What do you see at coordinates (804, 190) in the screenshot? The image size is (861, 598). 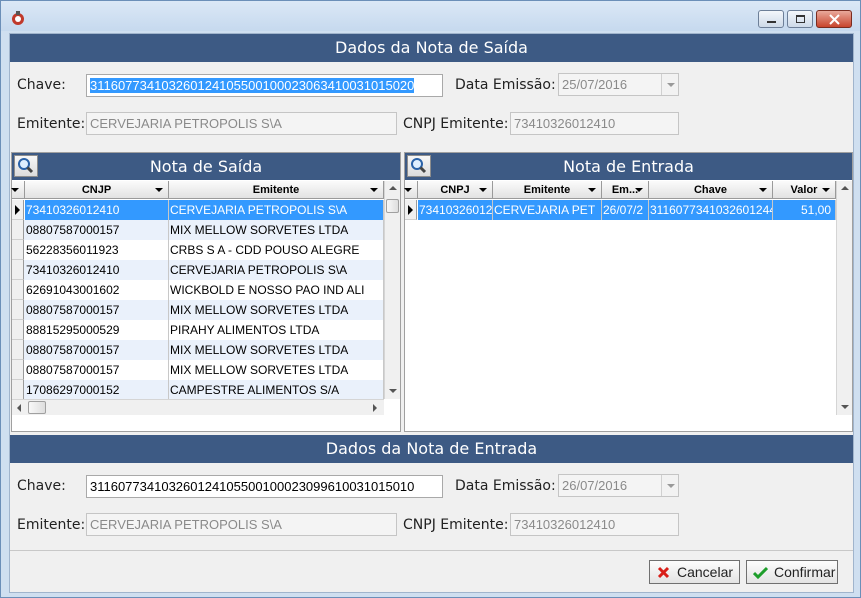 I see `column-valor: Valor` at bounding box center [804, 190].